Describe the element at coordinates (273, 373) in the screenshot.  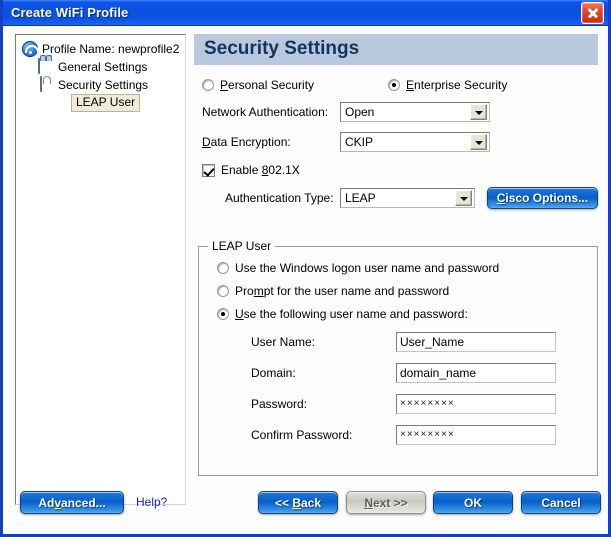
I see `domain-label: Domain:` at that location.